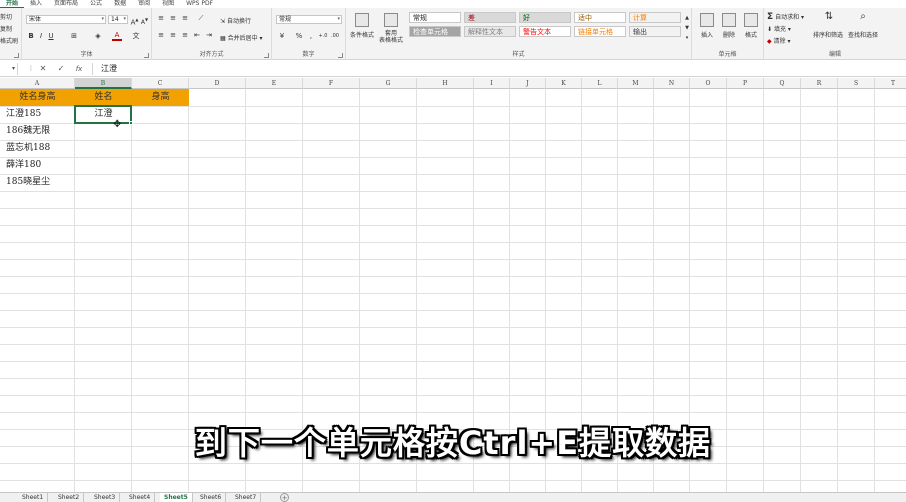 This screenshot has height=502, width=906. What do you see at coordinates (687, 28) in the screenshot?
I see `gallery-down-icon: ▼` at bounding box center [687, 28].